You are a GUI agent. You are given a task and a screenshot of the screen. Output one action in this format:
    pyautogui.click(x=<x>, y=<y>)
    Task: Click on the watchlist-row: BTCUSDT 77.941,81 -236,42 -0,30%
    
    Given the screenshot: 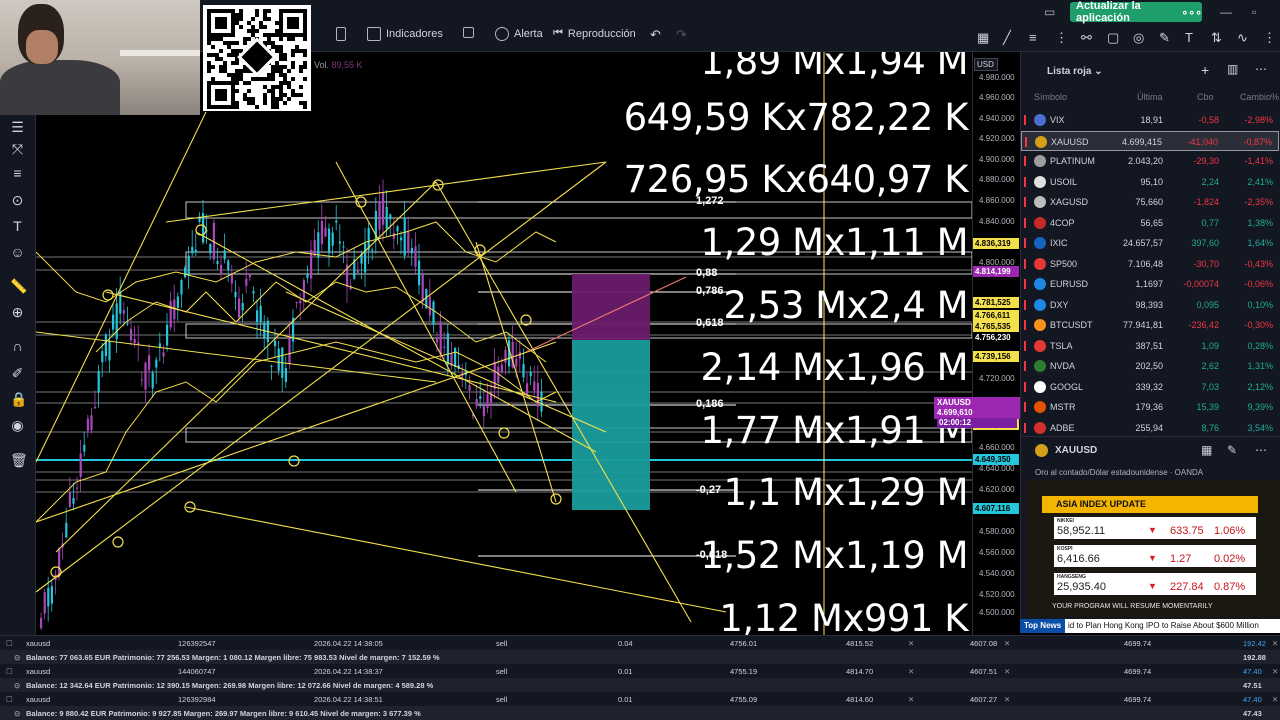 What is the action you would take?
    pyautogui.click(x=1150, y=325)
    